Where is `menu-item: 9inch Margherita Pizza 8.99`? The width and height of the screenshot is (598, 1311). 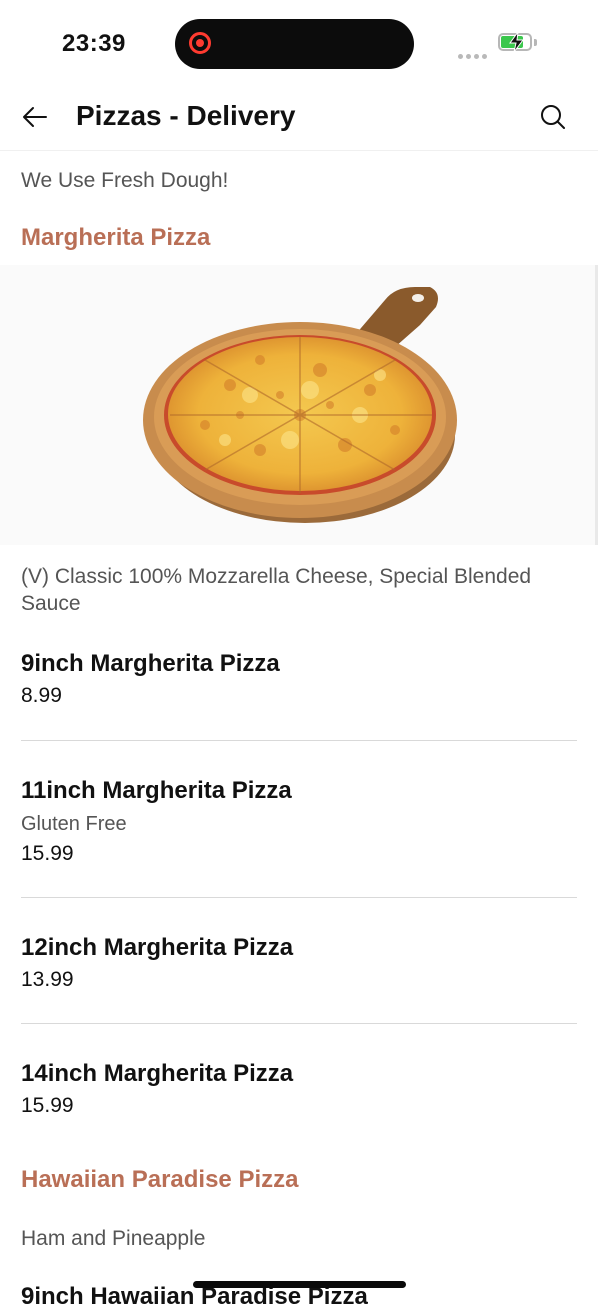
menu-item: 9inch Margherita Pizza 8.99 is located at coordinates (299, 679).